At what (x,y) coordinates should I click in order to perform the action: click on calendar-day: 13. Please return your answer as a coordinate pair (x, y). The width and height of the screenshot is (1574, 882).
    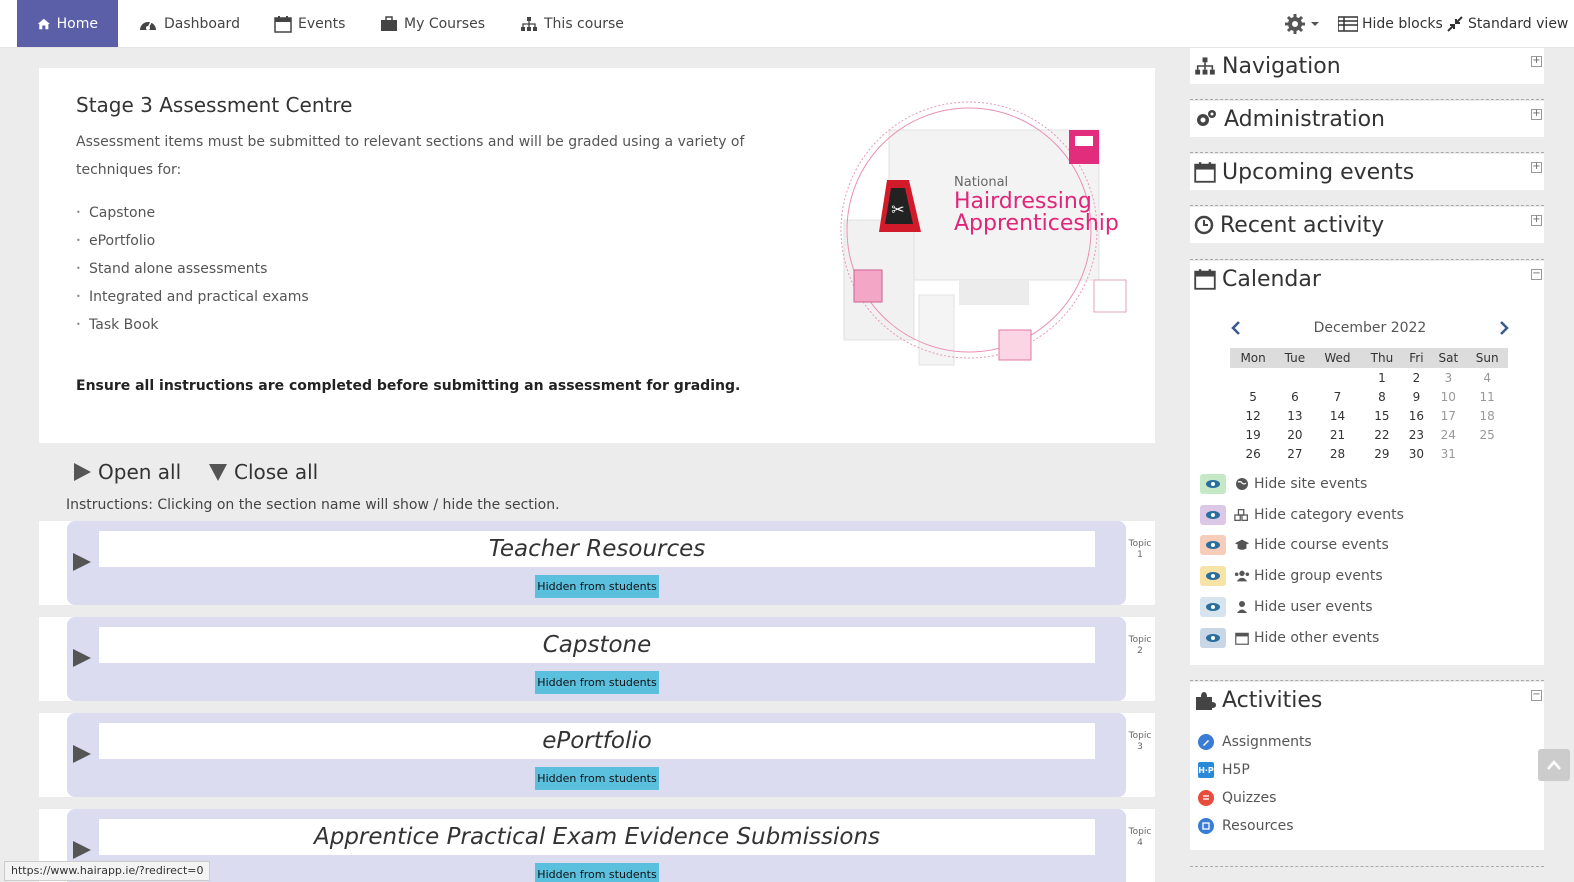
    Looking at the image, I should click on (1294, 415).